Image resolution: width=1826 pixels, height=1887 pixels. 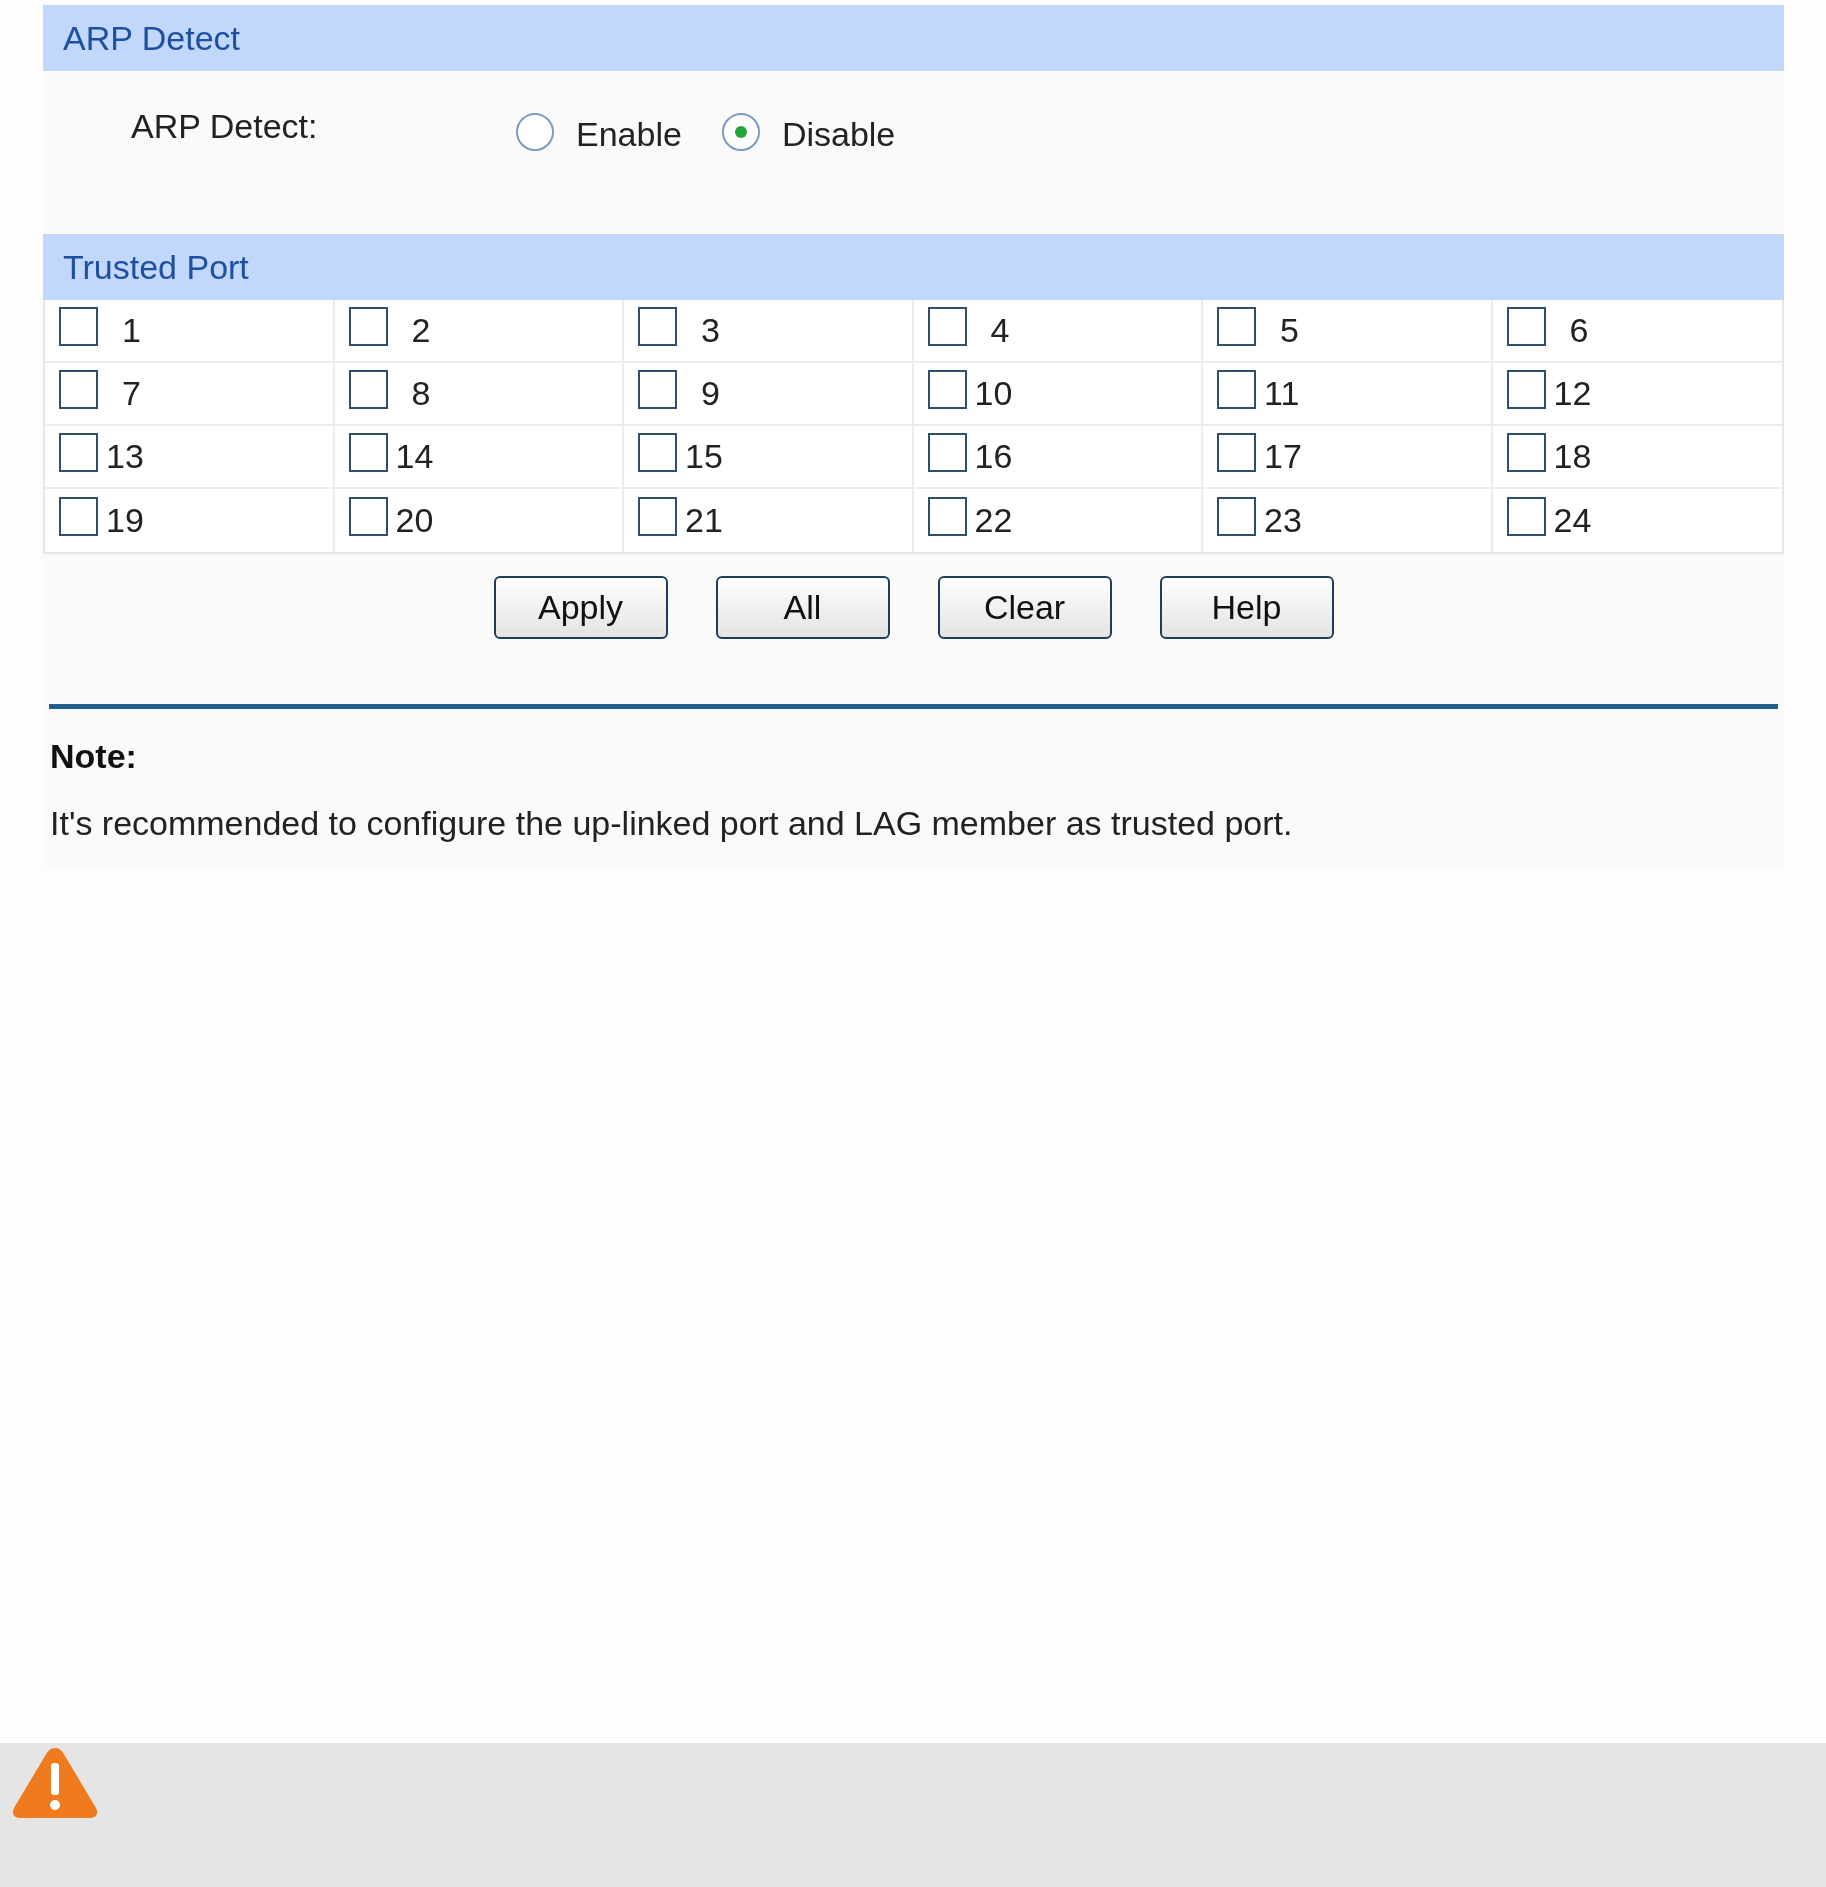 What do you see at coordinates (156, 267) in the screenshot?
I see `section-title: Trusted Port` at bounding box center [156, 267].